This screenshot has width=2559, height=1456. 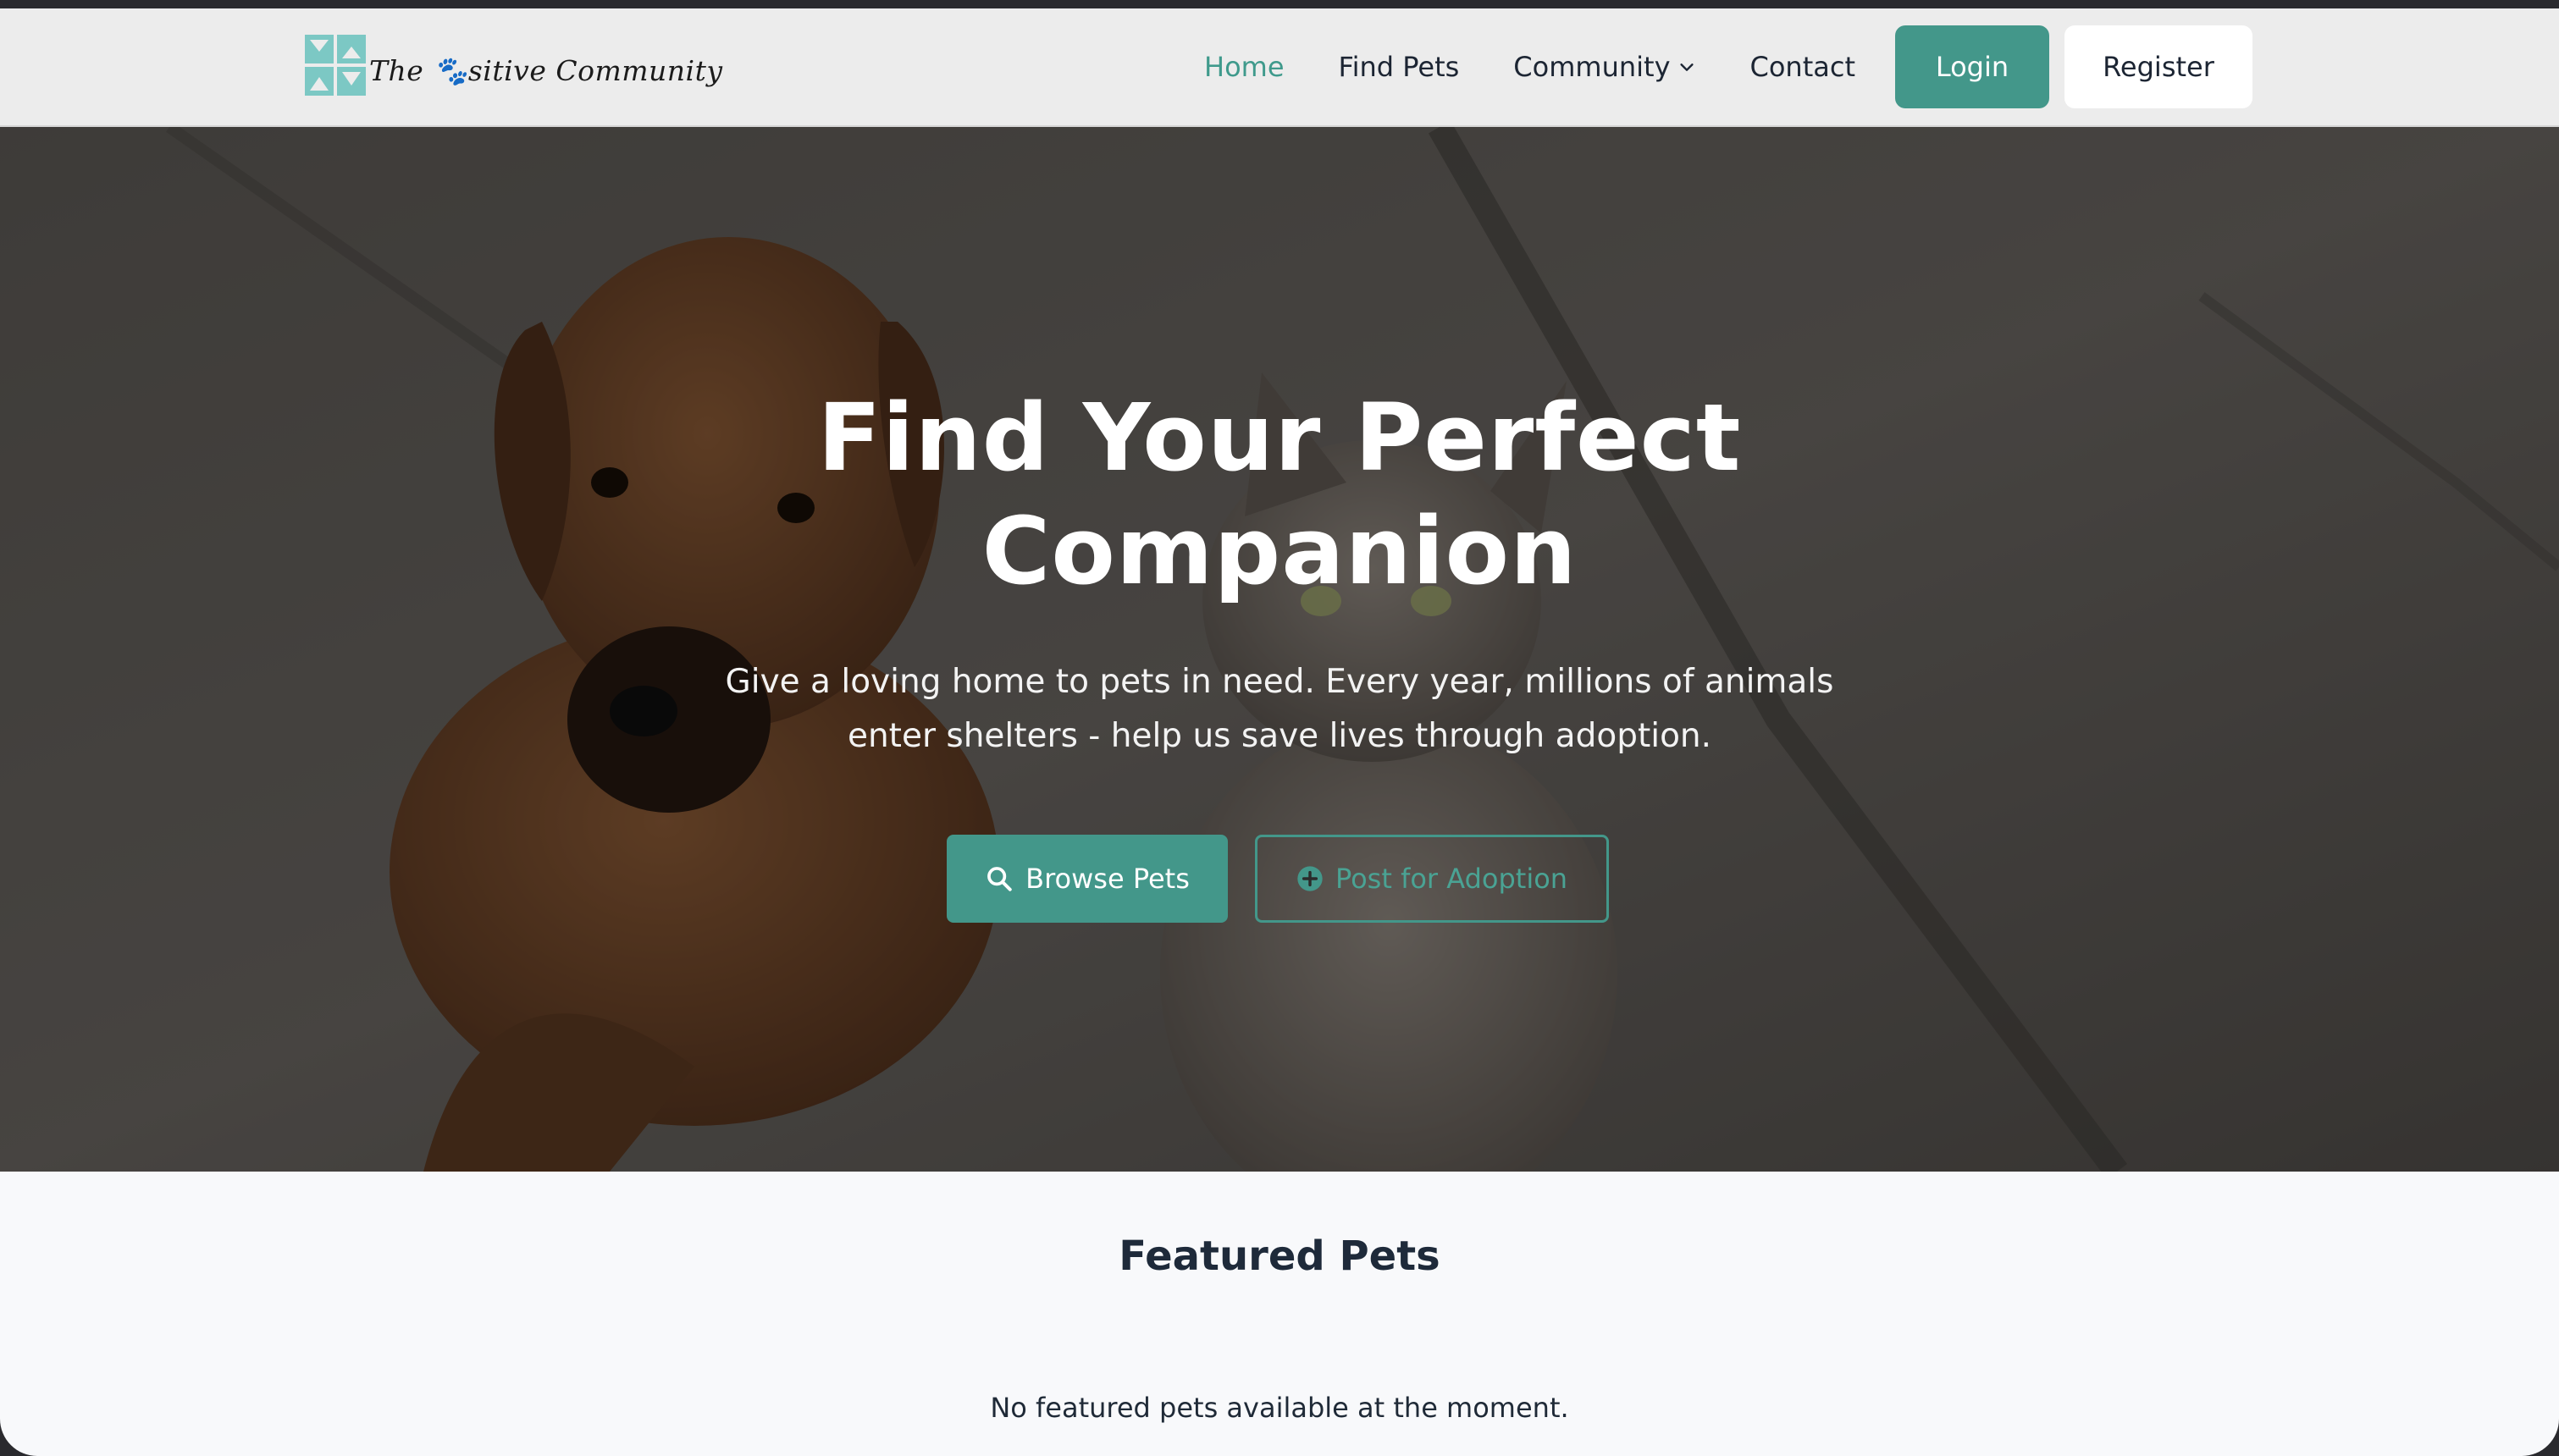 What do you see at coordinates (1279, 1256) in the screenshot?
I see `featured-pets-heading: Featured Pets` at bounding box center [1279, 1256].